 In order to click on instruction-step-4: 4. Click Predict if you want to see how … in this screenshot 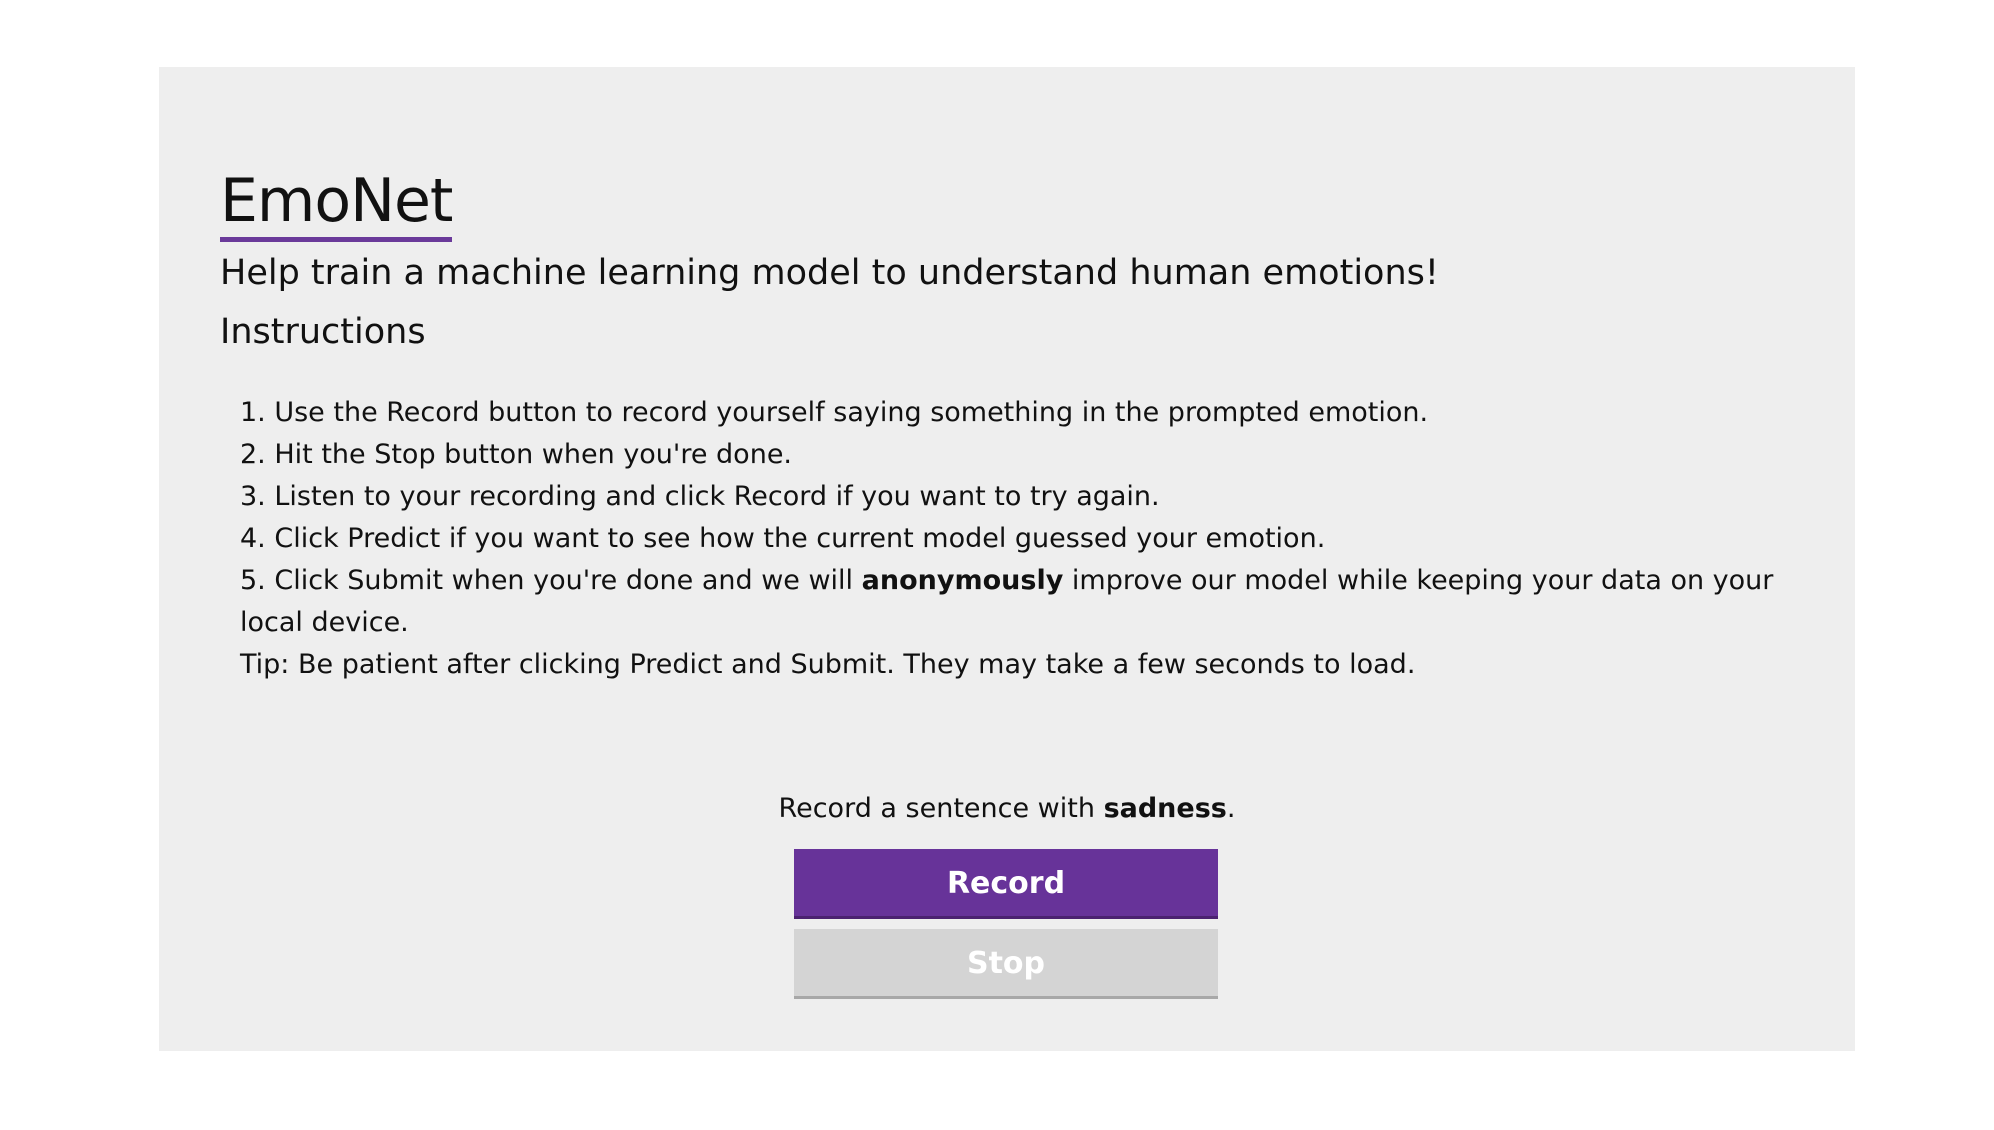, I will do `click(783, 538)`.